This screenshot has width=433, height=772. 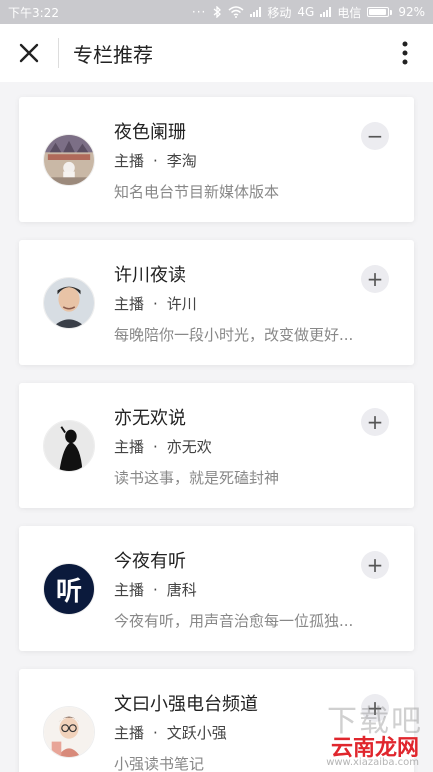 I want to click on avatar-text: 听, so click(x=68, y=591).